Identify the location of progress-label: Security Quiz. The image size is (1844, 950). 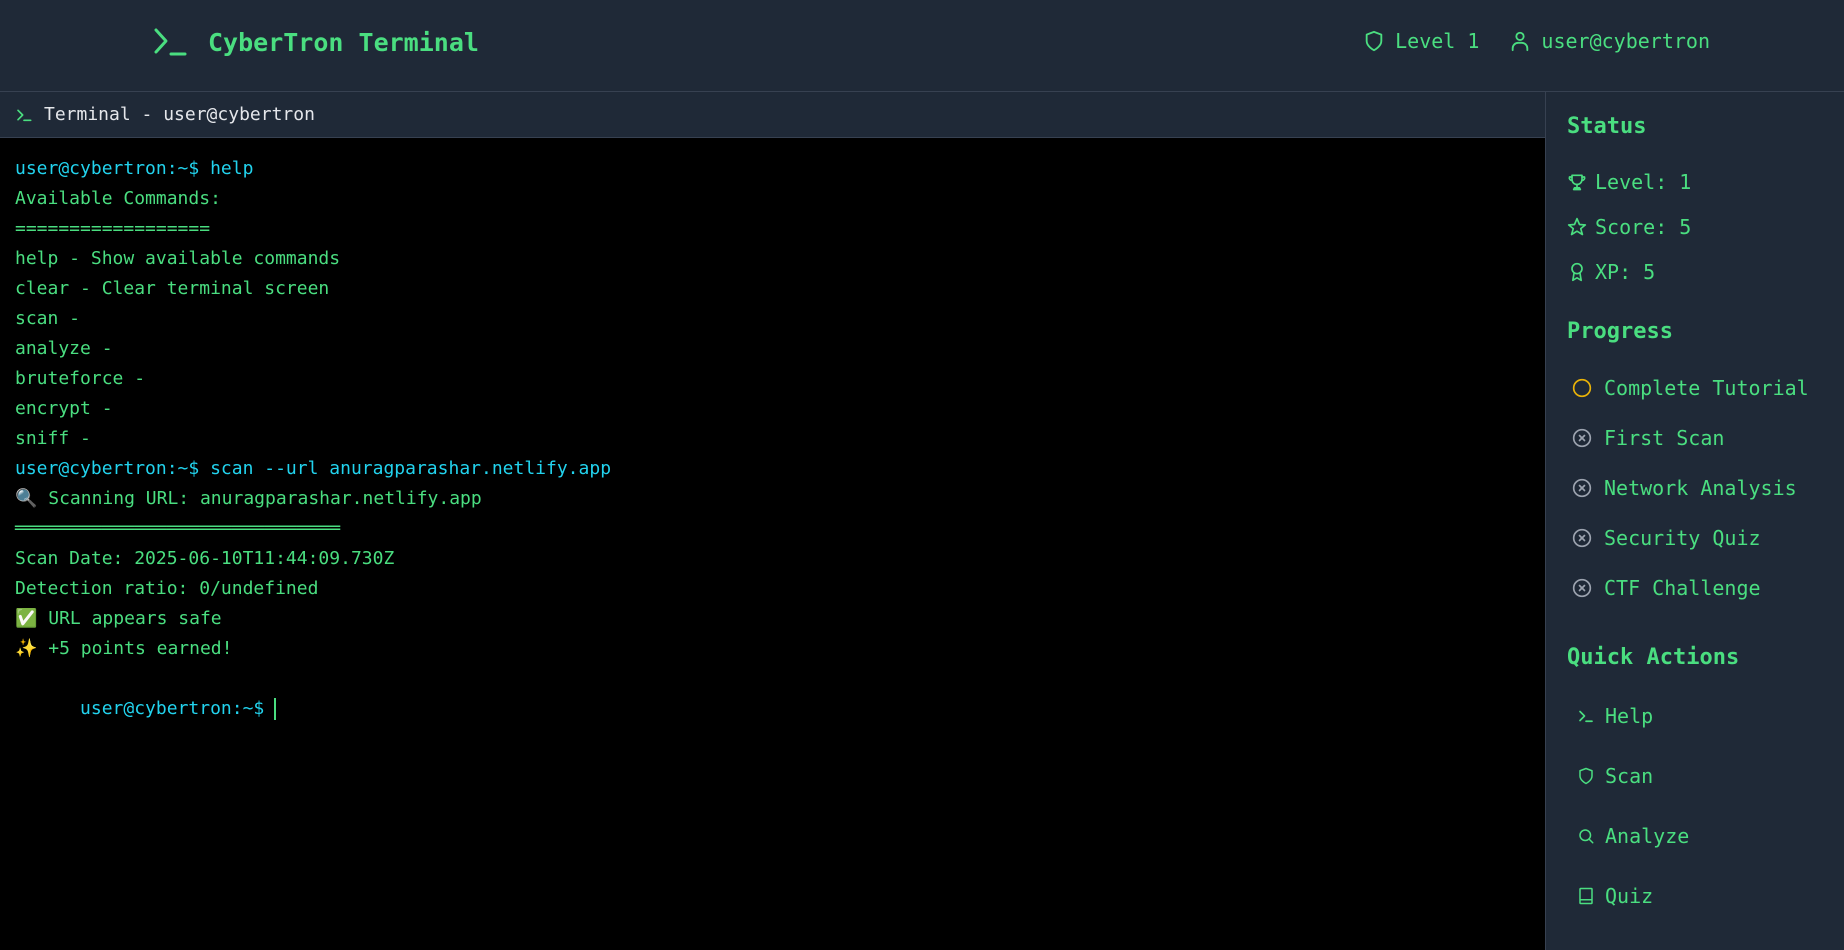
(1682, 538).